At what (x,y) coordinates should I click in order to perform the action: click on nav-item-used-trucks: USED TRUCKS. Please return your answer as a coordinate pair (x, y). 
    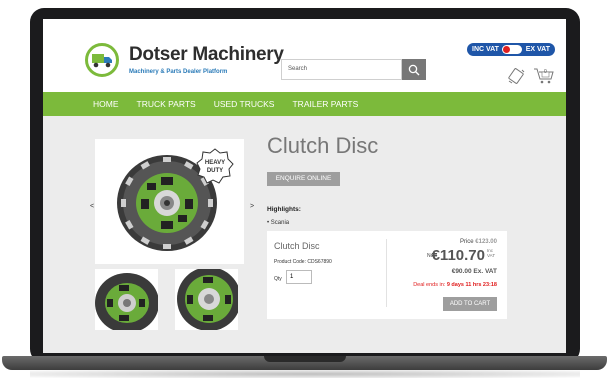
    Looking at the image, I should click on (244, 104).